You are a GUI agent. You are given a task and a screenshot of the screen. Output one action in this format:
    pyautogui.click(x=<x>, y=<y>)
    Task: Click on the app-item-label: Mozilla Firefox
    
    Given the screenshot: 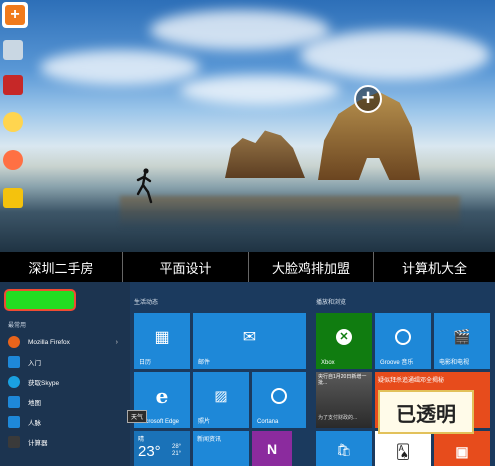 What is the action you would take?
    pyautogui.click(x=49, y=342)
    